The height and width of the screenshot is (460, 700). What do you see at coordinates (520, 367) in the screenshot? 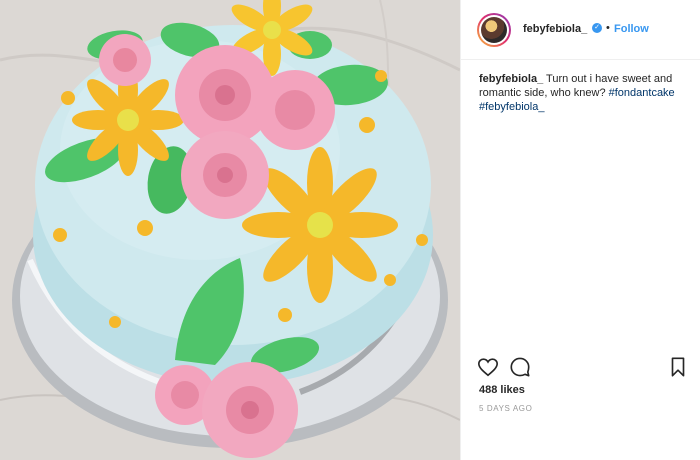
I see `comment-icon` at bounding box center [520, 367].